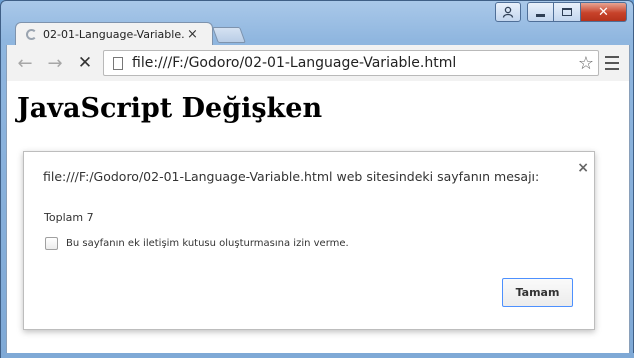 The image size is (634, 358). Describe the element at coordinates (85, 63) in the screenshot. I see `stop-button: ✕` at that location.